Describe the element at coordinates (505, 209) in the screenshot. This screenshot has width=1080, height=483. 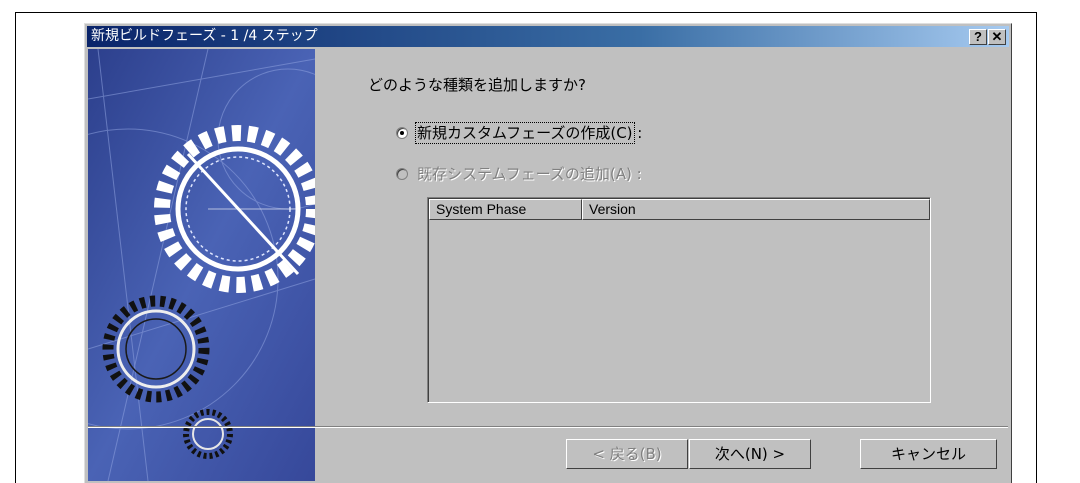
I see `column-header-system-phase: System Phase` at that location.